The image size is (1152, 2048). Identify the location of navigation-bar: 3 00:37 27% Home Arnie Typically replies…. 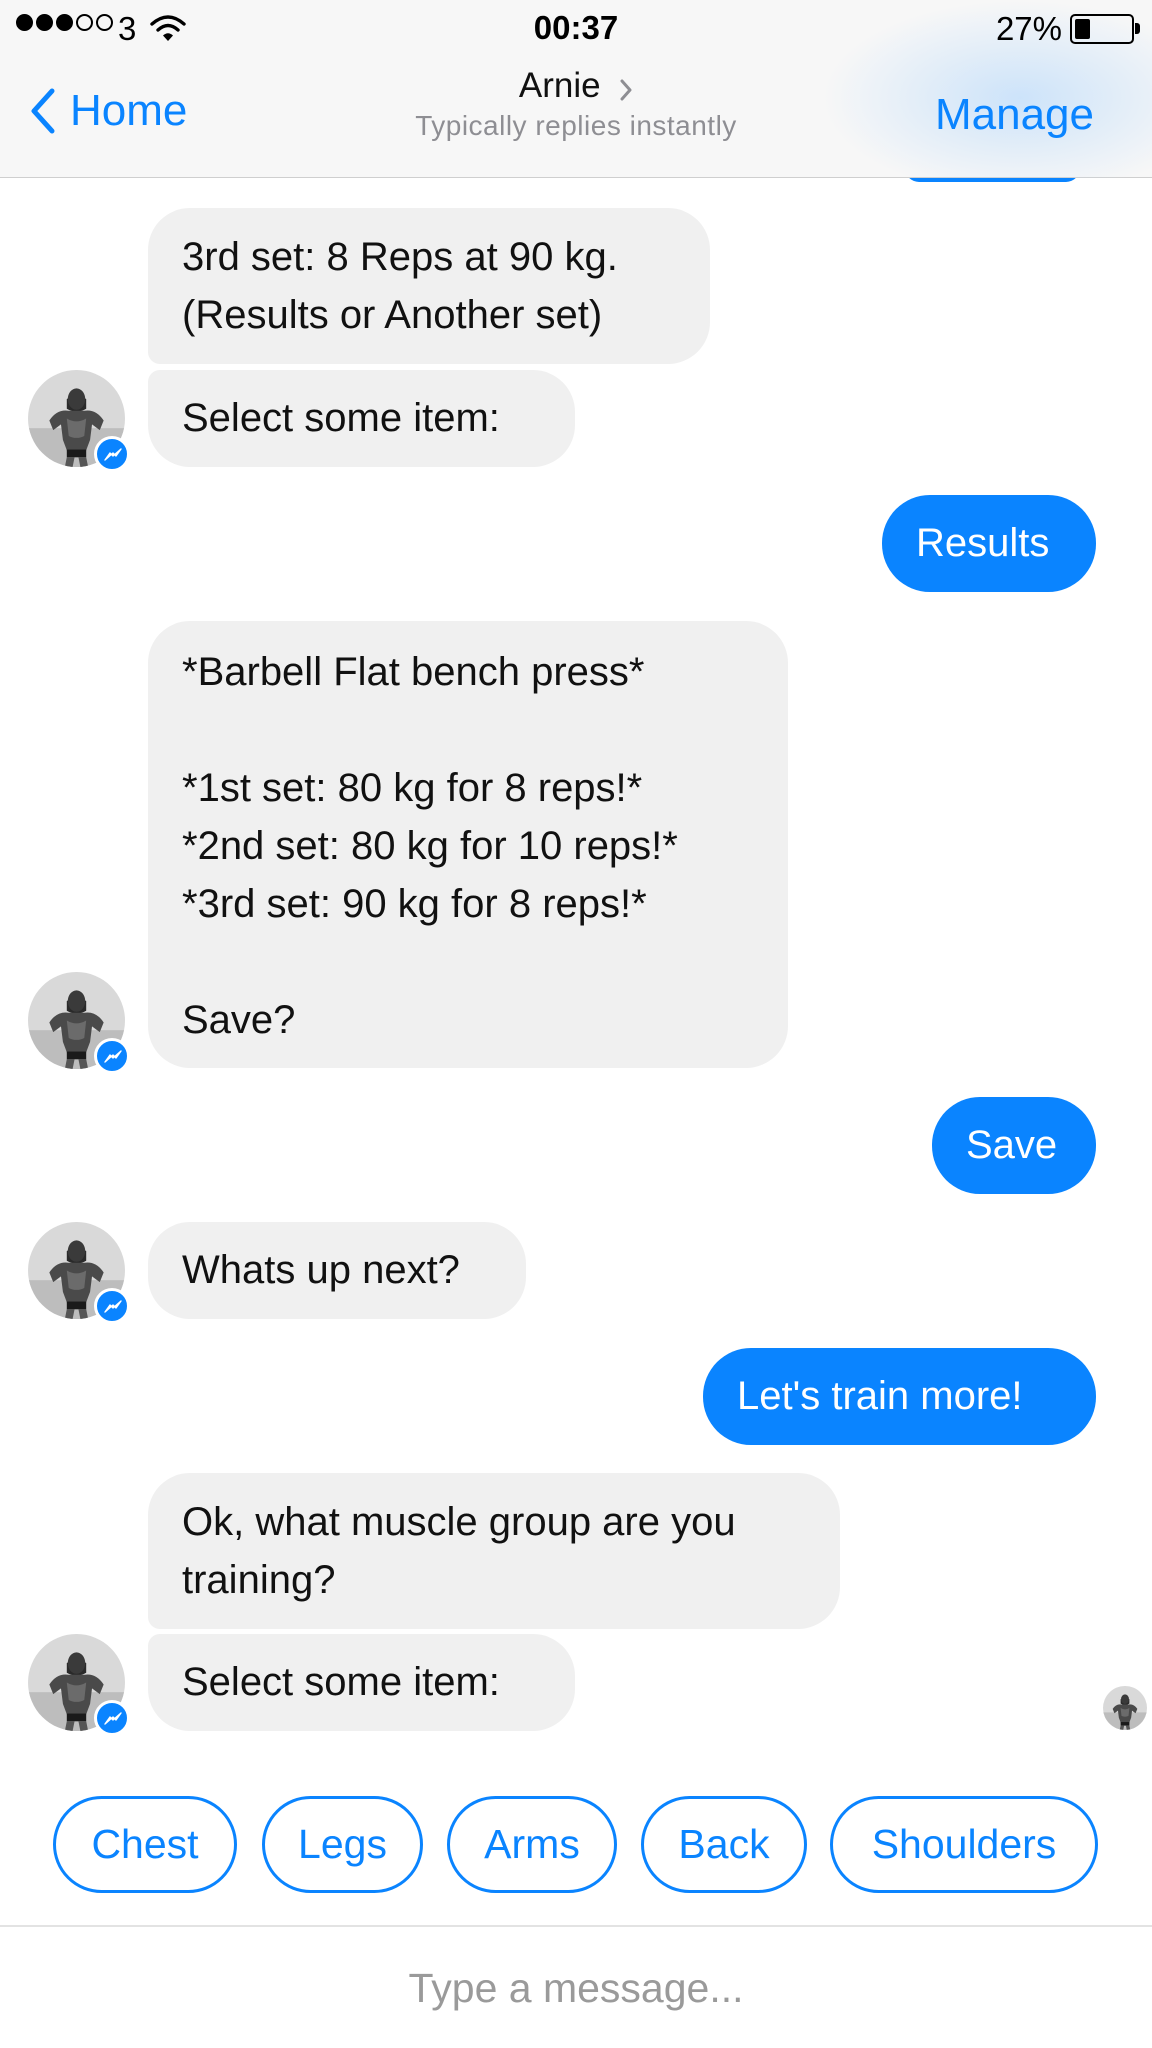
(576, 89).